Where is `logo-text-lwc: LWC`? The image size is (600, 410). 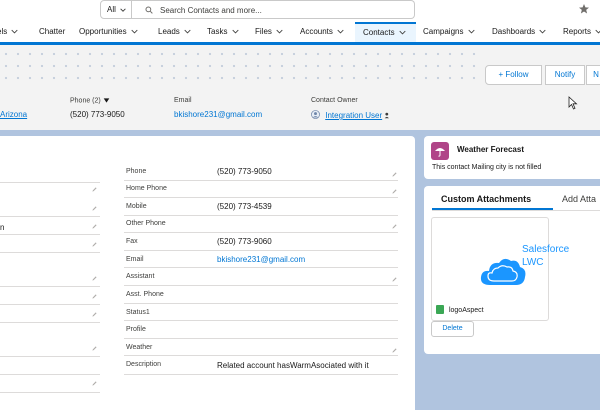
logo-text-lwc: LWC is located at coordinates (533, 262).